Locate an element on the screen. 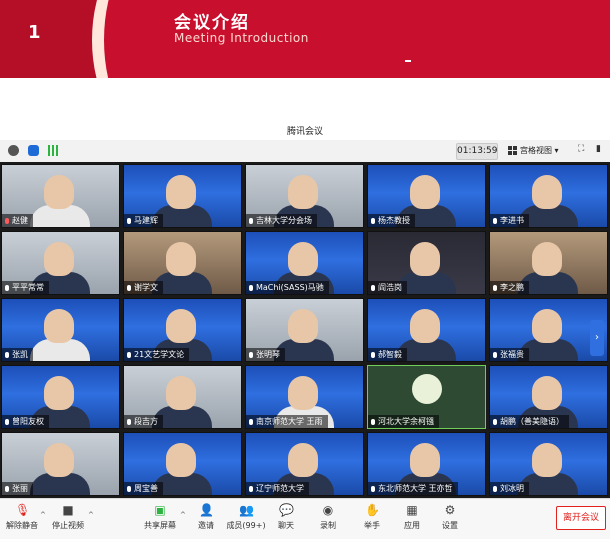 The image size is (610, 539). participant-tile: 曾阳友权 is located at coordinates (60, 397).